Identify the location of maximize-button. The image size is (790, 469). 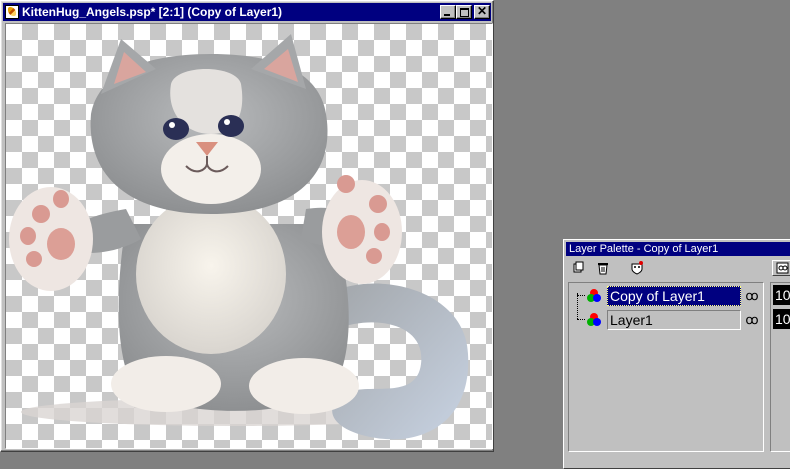
(464, 12).